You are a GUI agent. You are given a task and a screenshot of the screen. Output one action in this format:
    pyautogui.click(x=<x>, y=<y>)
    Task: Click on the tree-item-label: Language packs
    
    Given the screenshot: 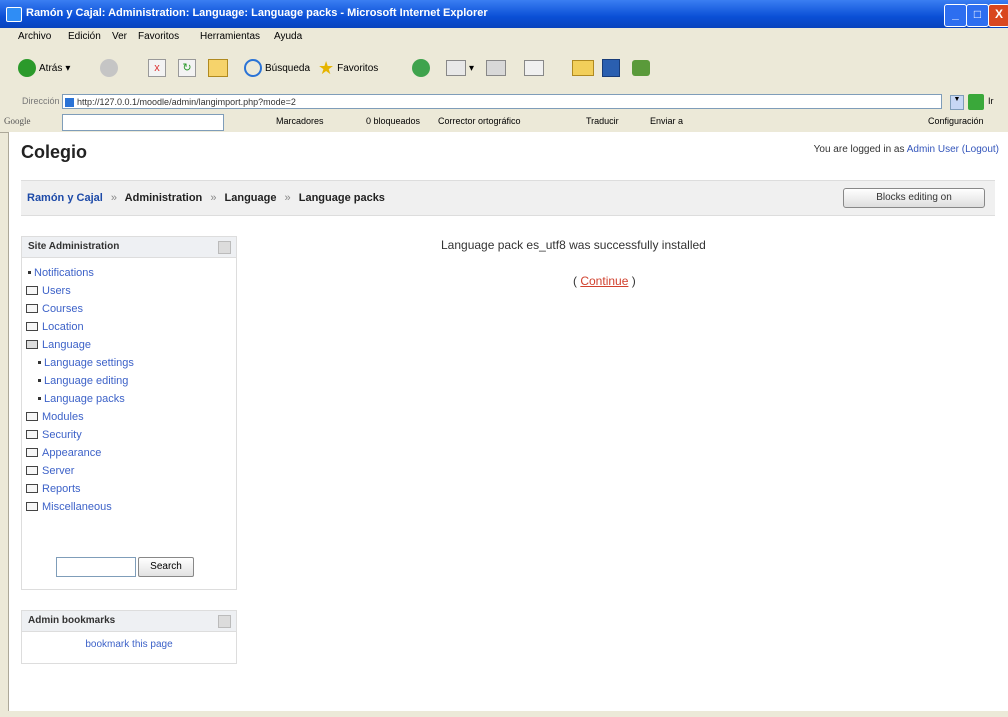 What is the action you would take?
    pyautogui.click(x=84, y=399)
    